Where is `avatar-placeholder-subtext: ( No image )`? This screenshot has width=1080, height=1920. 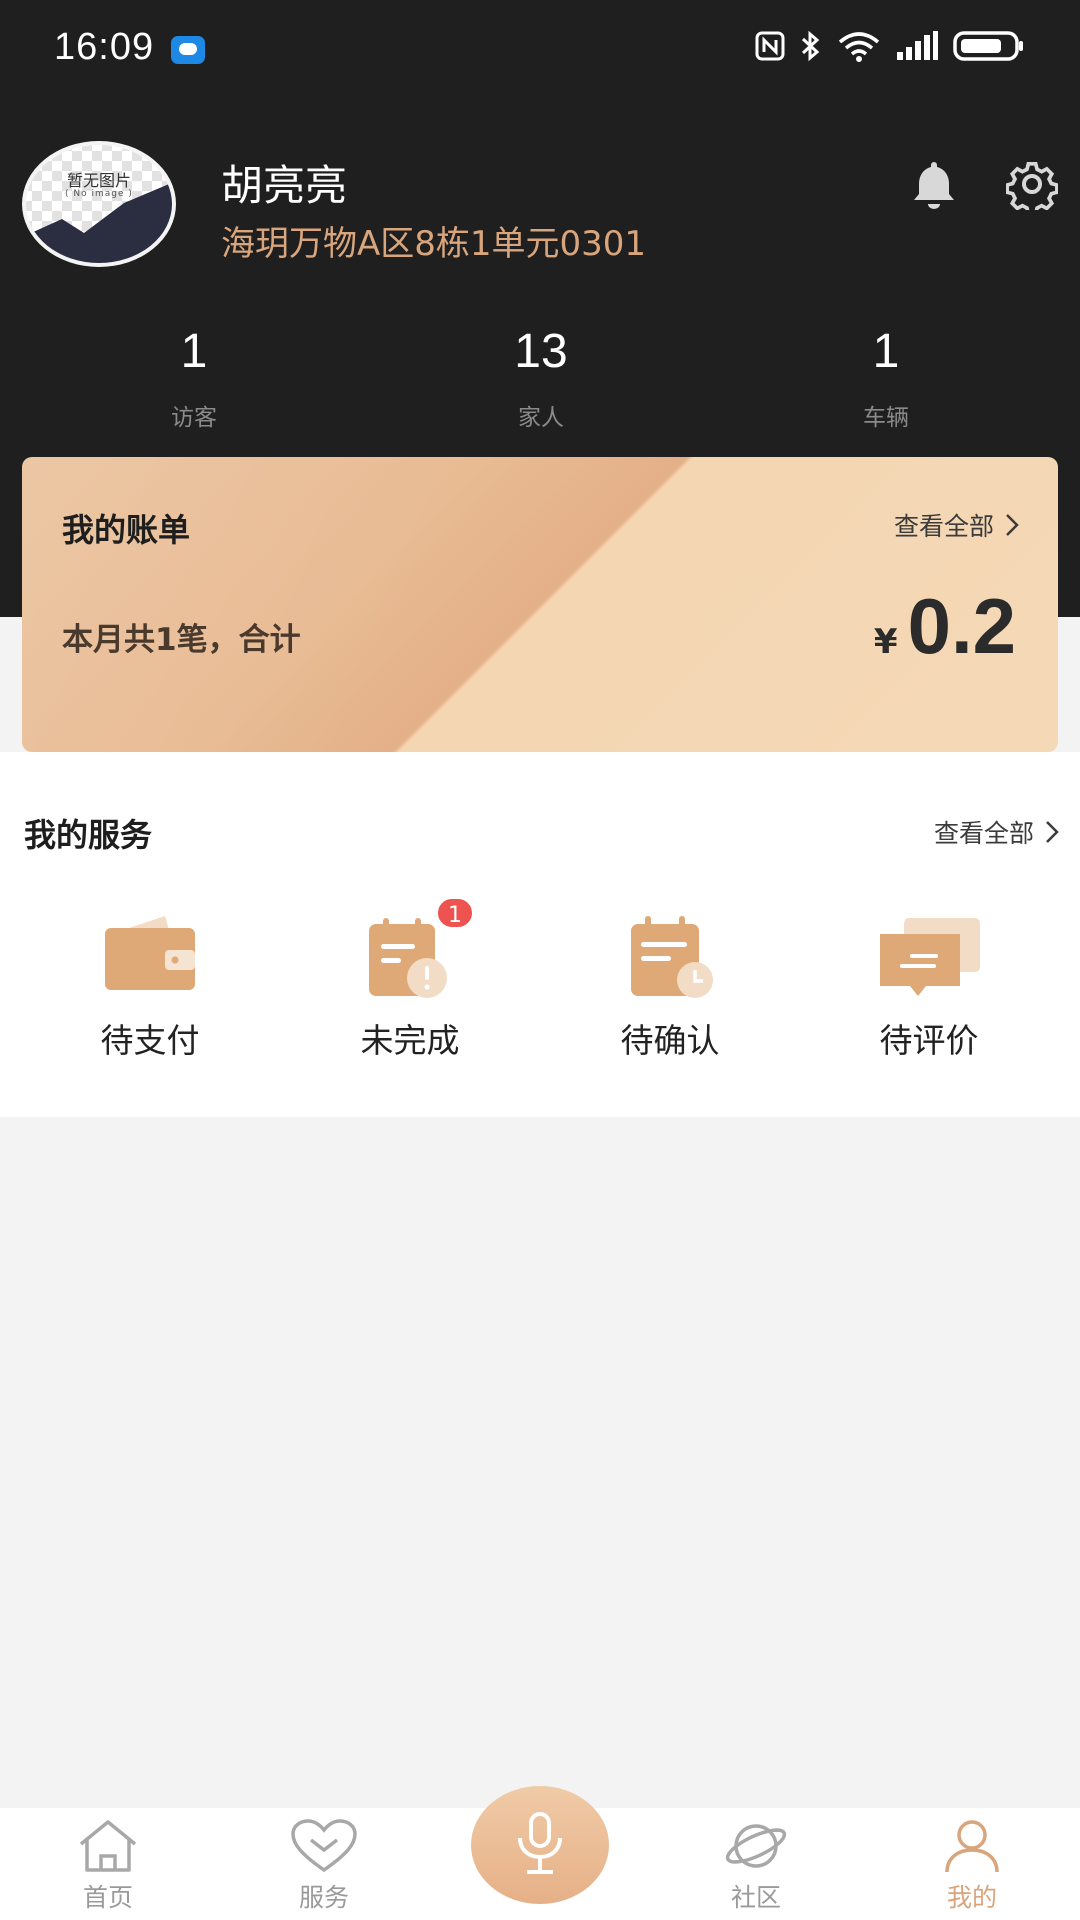 avatar-placeholder-subtext: ( No image ) is located at coordinates (99, 194).